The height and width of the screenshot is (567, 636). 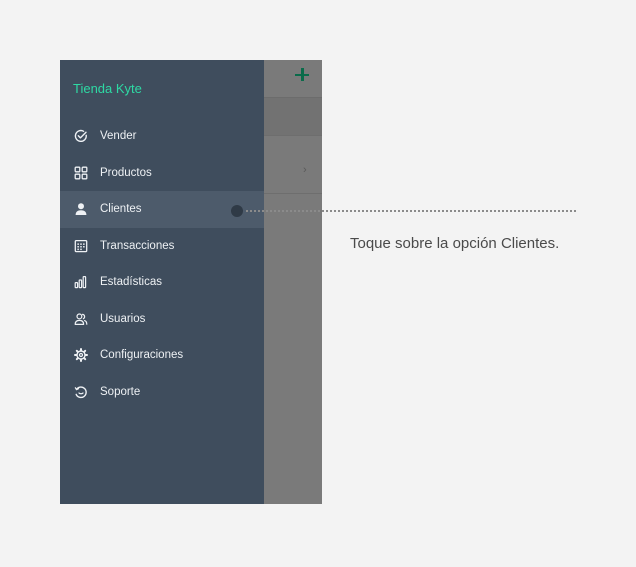 I want to click on support-icon, so click(x=80, y=391).